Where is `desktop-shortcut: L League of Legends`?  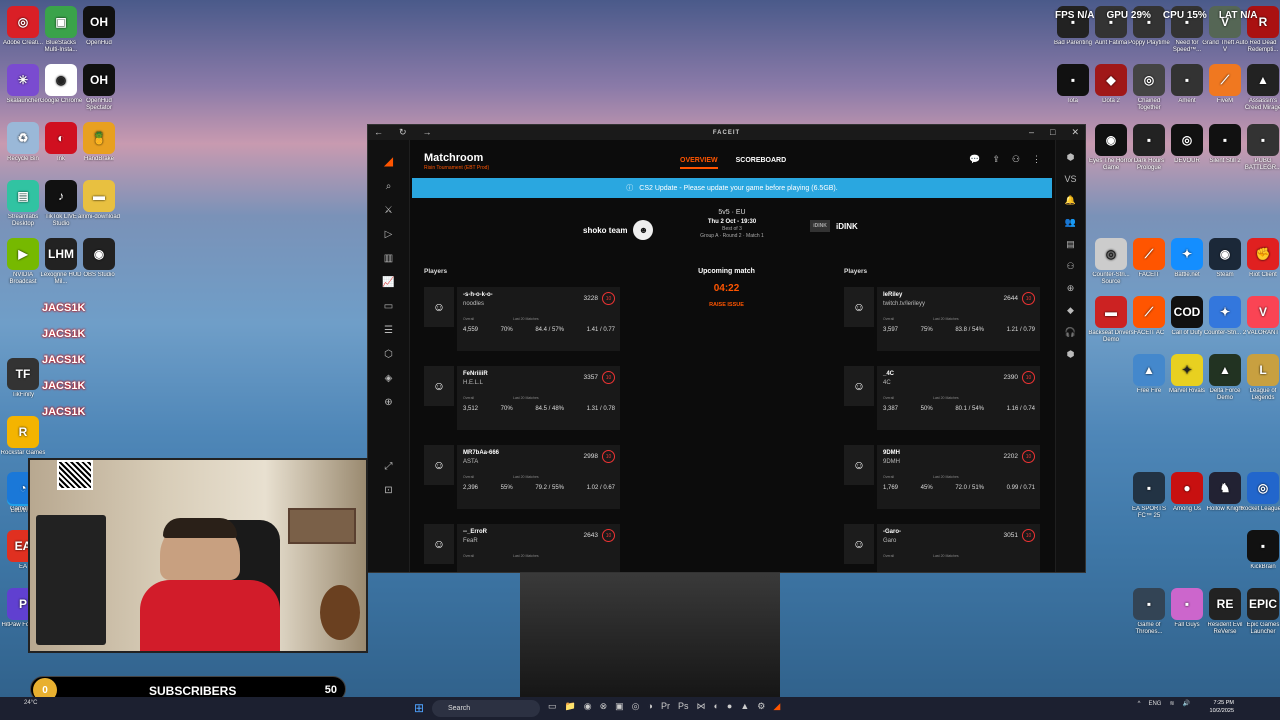
desktop-shortcut: L League of Legends is located at coordinates (1260, 378).